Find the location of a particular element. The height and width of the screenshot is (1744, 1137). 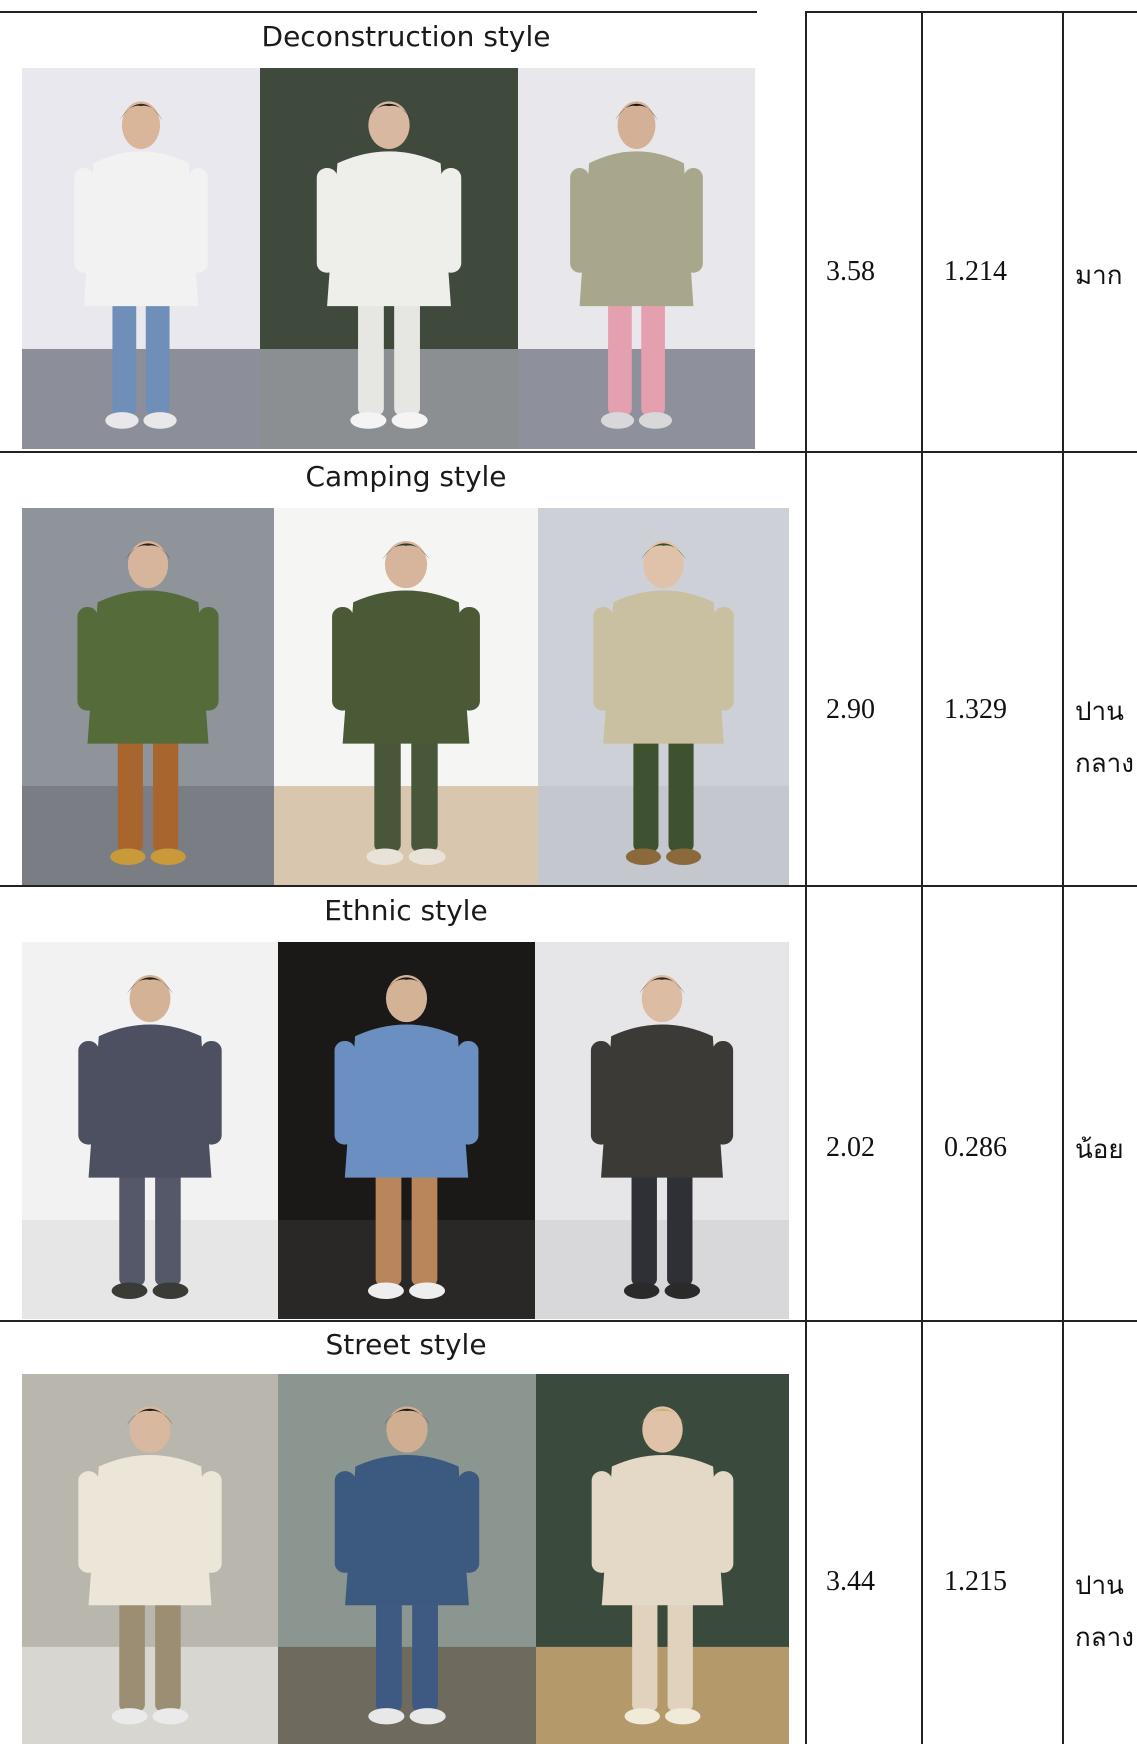

mean-value: 3.44 is located at coordinates (850, 1581).